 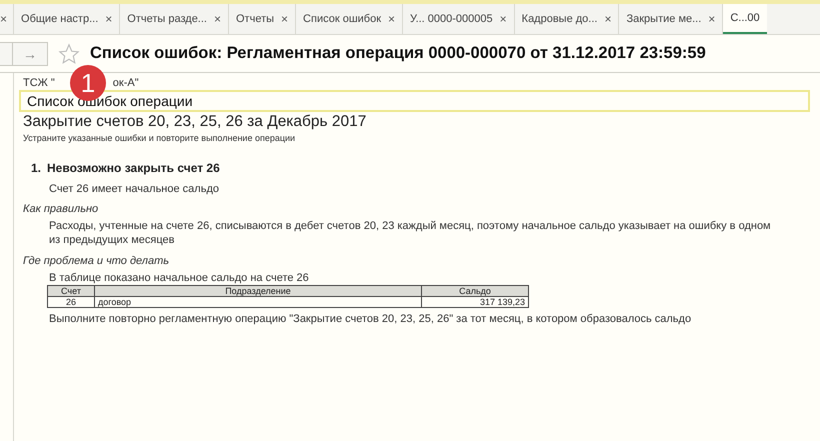 I want to click on star-icon, so click(x=69, y=53).